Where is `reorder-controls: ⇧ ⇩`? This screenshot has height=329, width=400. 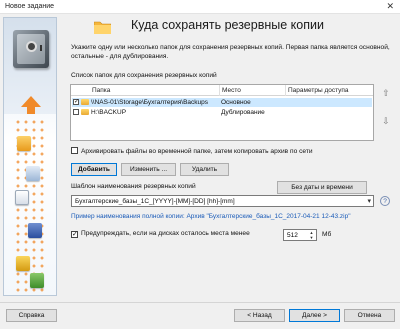 reorder-controls: ⇧ ⇩ is located at coordinates (386, 111).